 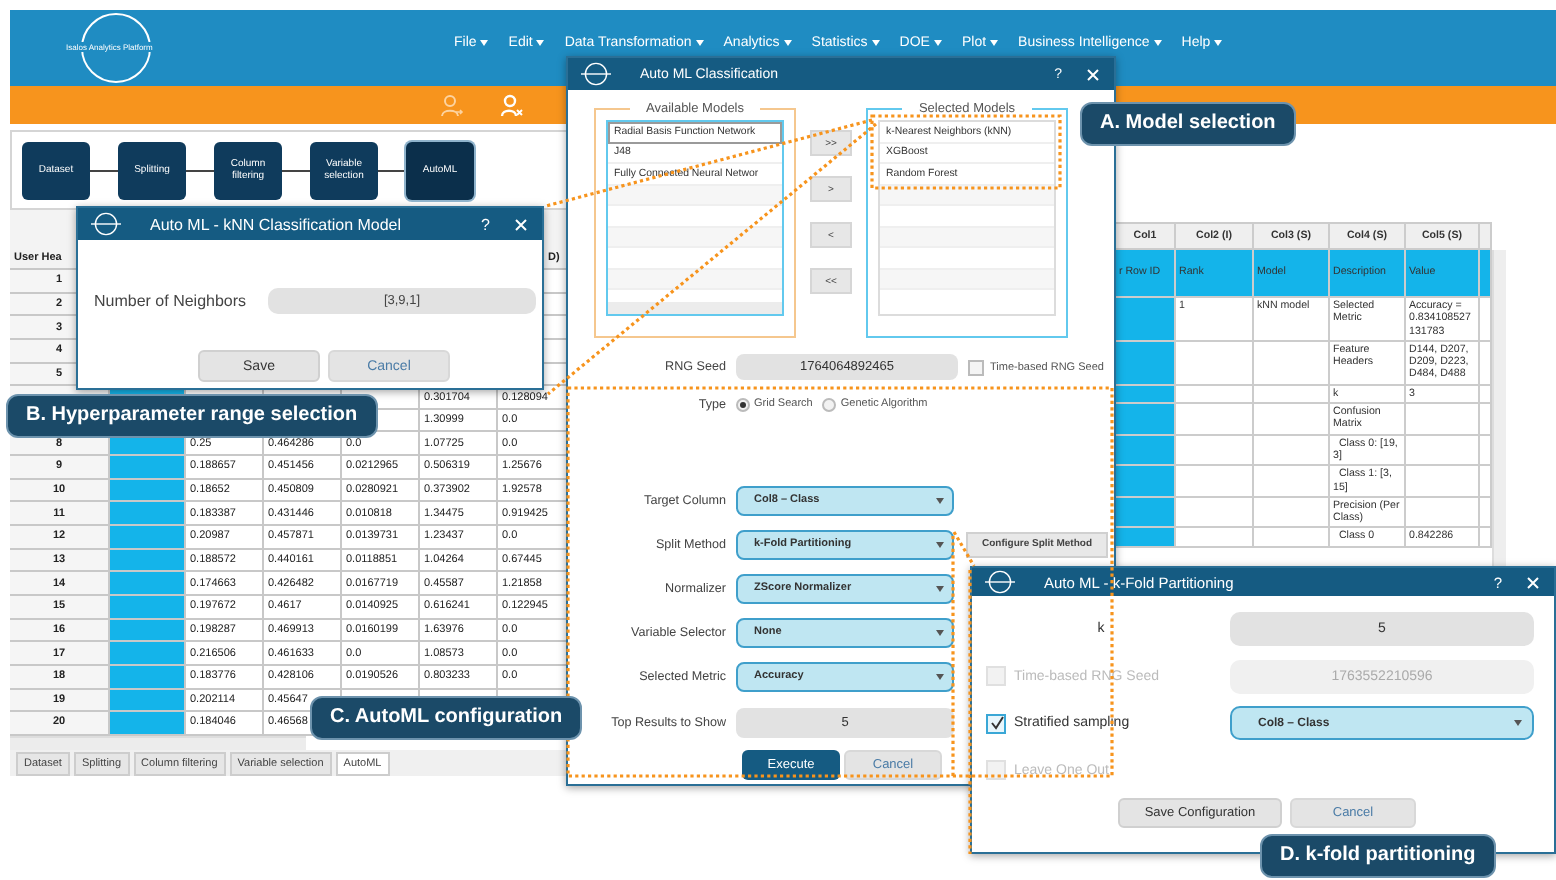 What do you see at coordinates (277, 224) in the screenshot?
I see `dialog-title: Auto ML - kNN Classification Model` at bounding box center [277, 224].